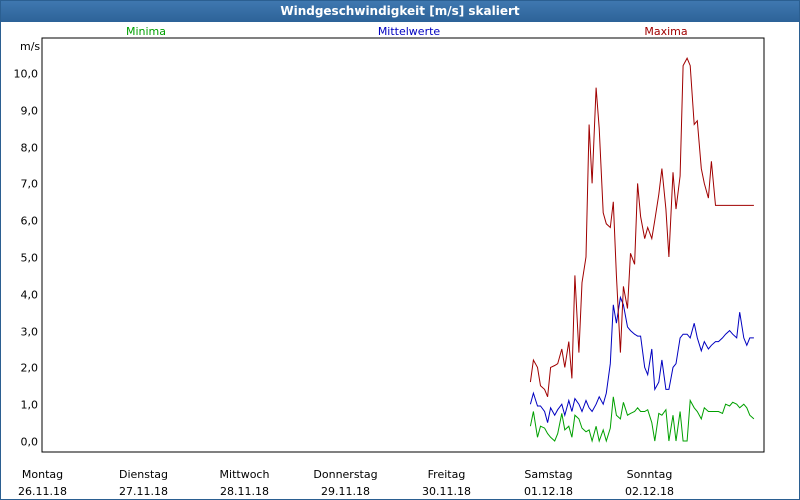 The height and width of the screenshot is (500, 800). Describe the element at coordinates (26, 74) in the screenshot. I see `y-tick-label: 10,0` at that location.